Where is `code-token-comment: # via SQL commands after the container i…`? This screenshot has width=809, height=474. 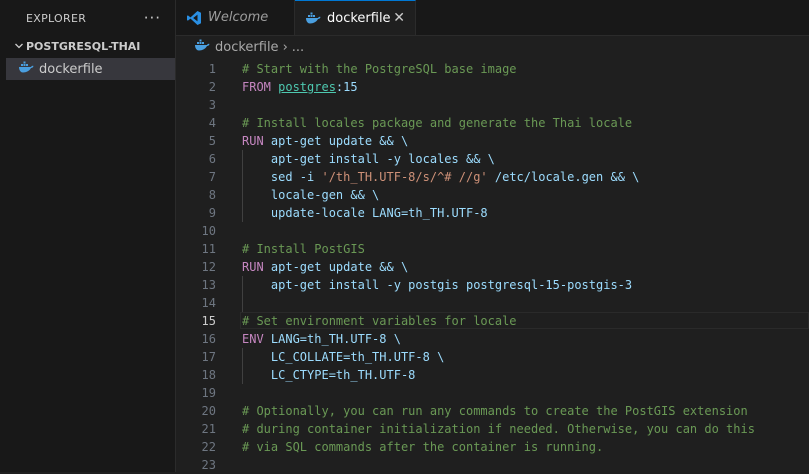 code-token-comment: # via SQL commands after the container i… is located at coordinates (423, 447).